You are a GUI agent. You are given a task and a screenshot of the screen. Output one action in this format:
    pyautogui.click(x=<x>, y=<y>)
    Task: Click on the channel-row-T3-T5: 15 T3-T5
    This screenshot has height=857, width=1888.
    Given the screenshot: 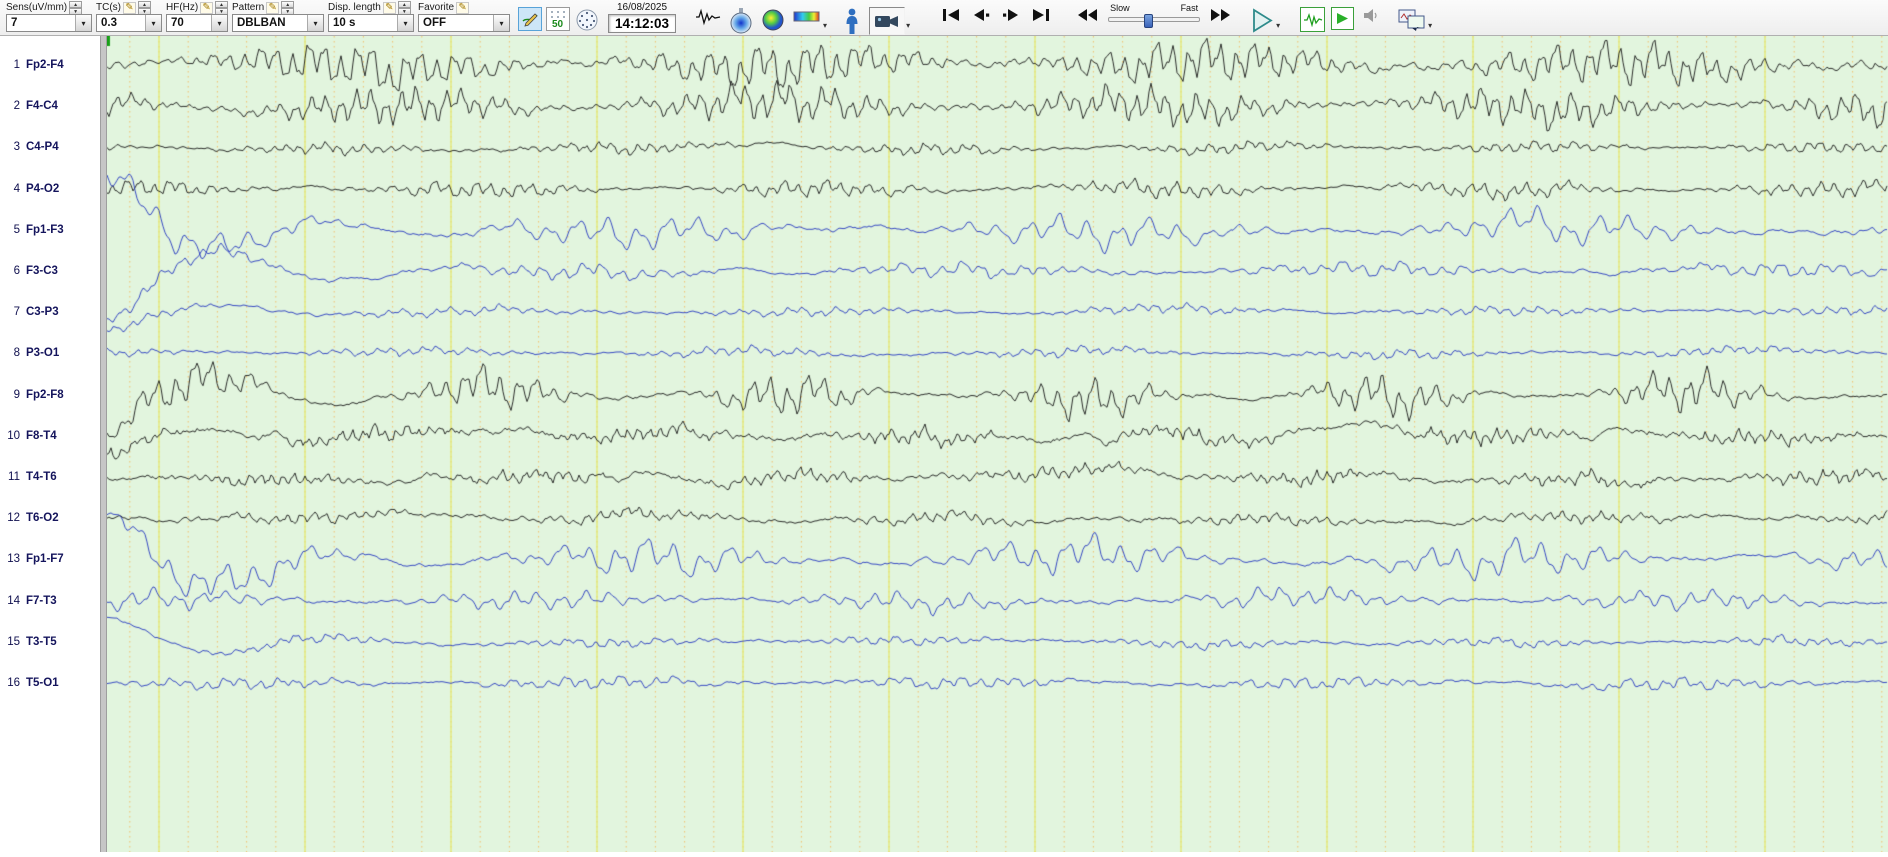 What is the action you would take?
    pyautogui.click(x=50, y=642)
    